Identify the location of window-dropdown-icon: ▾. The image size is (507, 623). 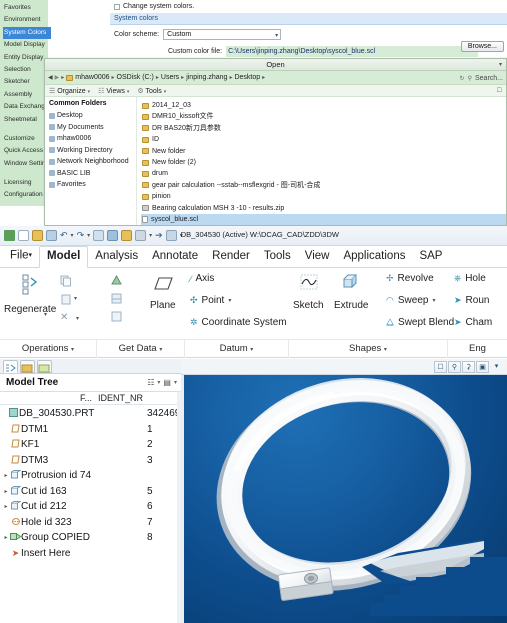
(150, 235).